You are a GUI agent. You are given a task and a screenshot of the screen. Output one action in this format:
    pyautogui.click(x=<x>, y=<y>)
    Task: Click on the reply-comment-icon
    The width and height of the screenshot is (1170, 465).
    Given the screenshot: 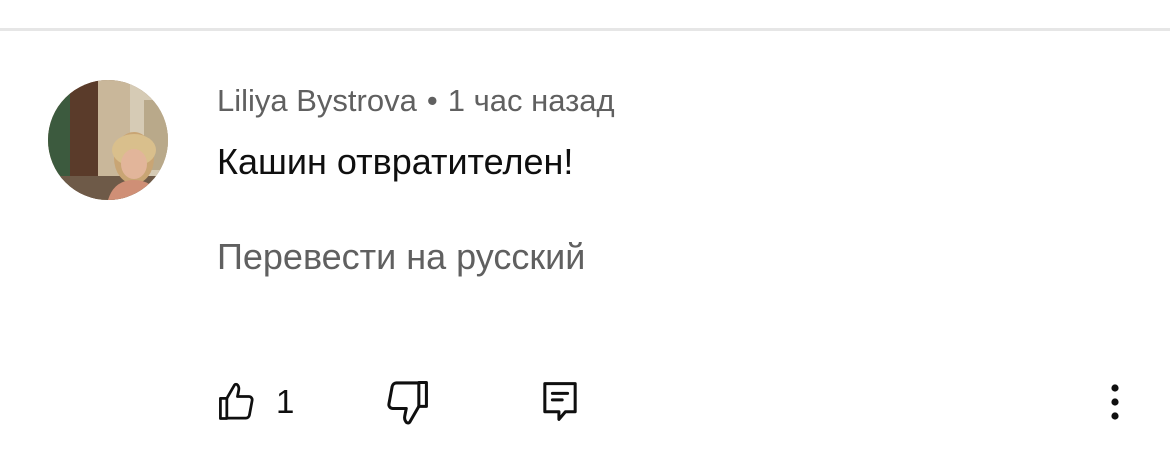 What is the action you would take?
    pyautogui.click(x=560, y=402)
    